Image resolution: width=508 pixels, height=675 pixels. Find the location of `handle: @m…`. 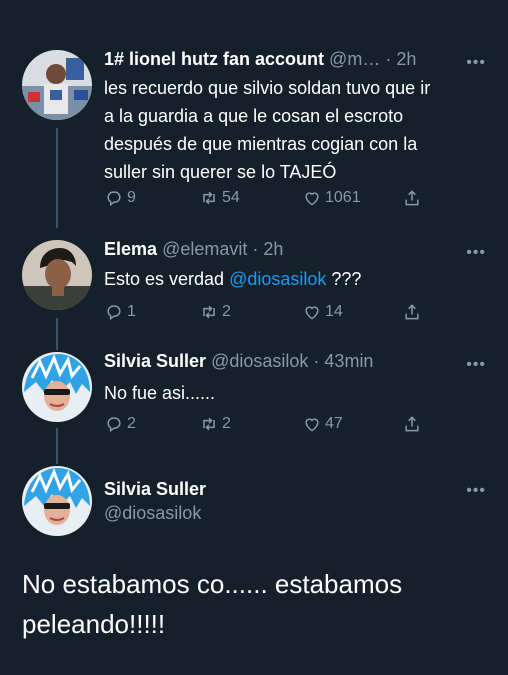

handle: @m… is located at coordinates (354, 59).